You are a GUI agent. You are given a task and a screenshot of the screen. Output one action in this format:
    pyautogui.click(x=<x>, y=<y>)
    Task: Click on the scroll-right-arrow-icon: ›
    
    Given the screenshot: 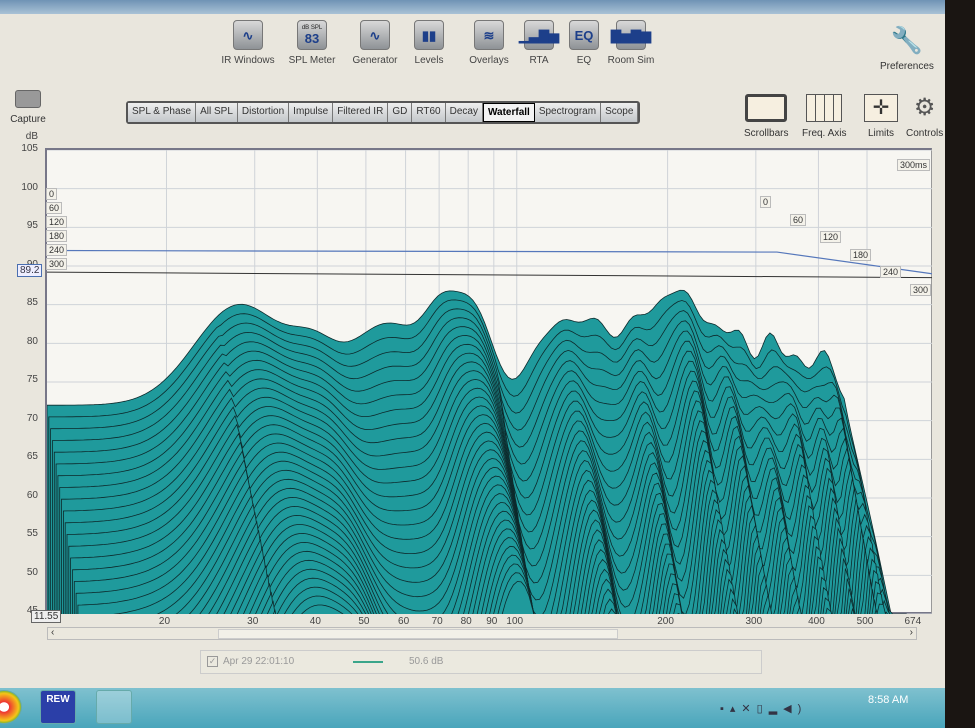 What is the action you would take?
    pyautogui.click(x=911, y=632)
    